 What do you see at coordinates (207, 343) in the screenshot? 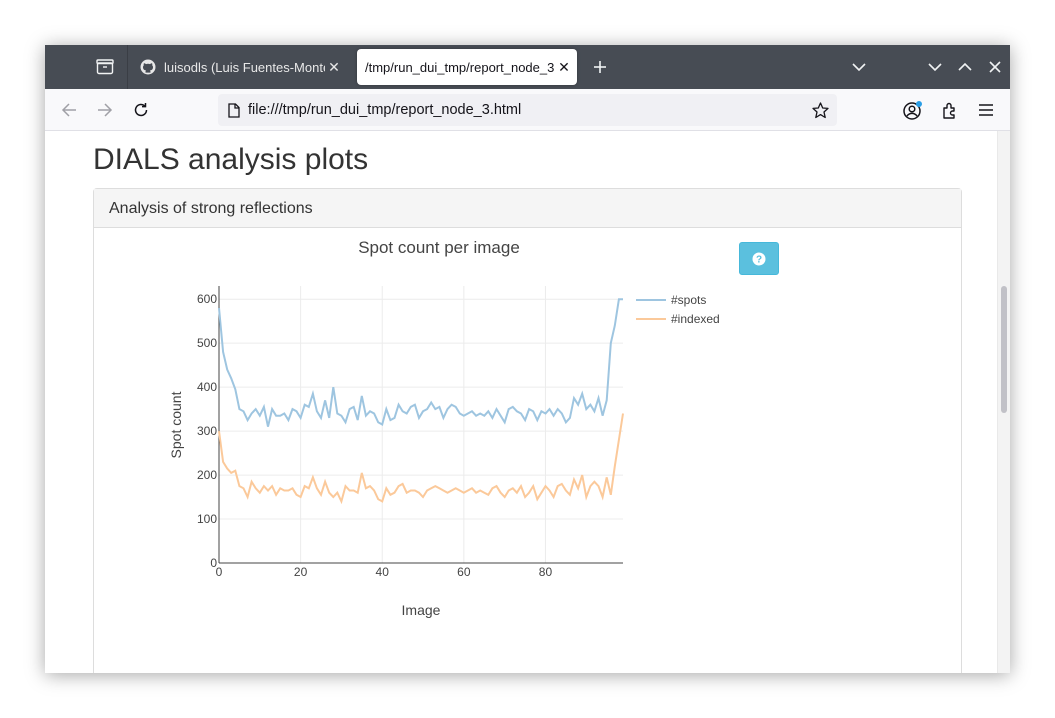
I see `y-tick-label: 500` at bounding box center [207, 343].